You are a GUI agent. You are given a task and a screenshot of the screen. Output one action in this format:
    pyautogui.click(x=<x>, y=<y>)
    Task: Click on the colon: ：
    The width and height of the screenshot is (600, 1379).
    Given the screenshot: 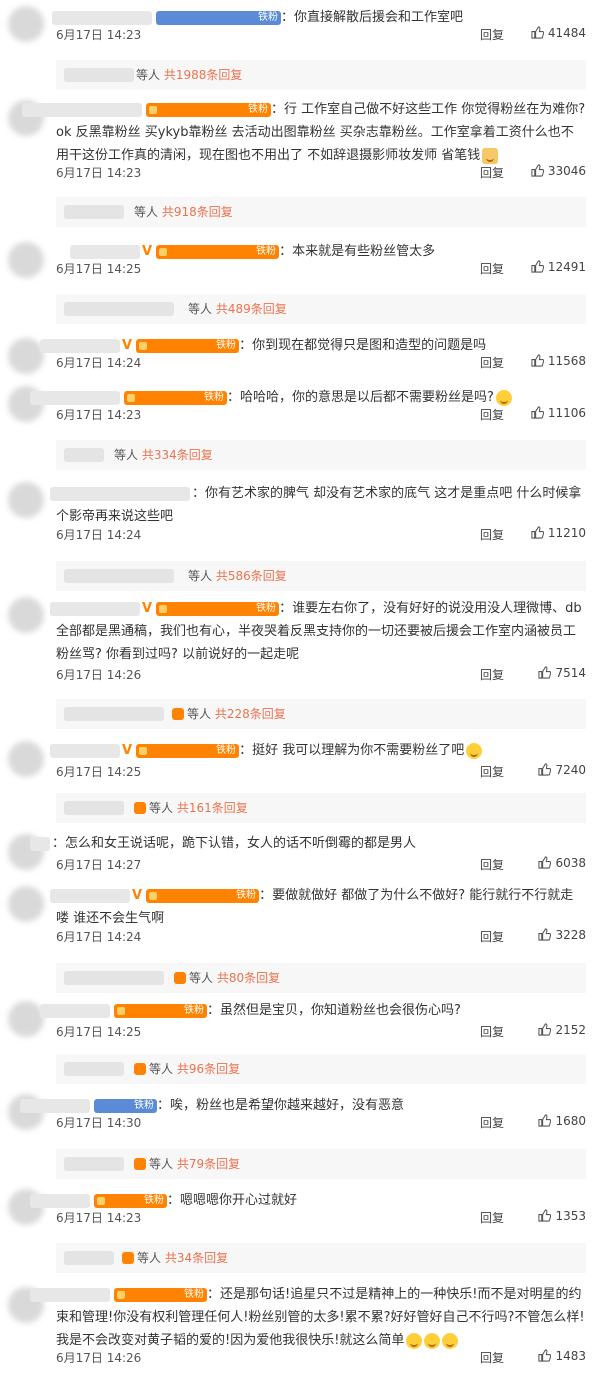 What is the action you would take?
    pyautogui.click(x=246, y=750)
    